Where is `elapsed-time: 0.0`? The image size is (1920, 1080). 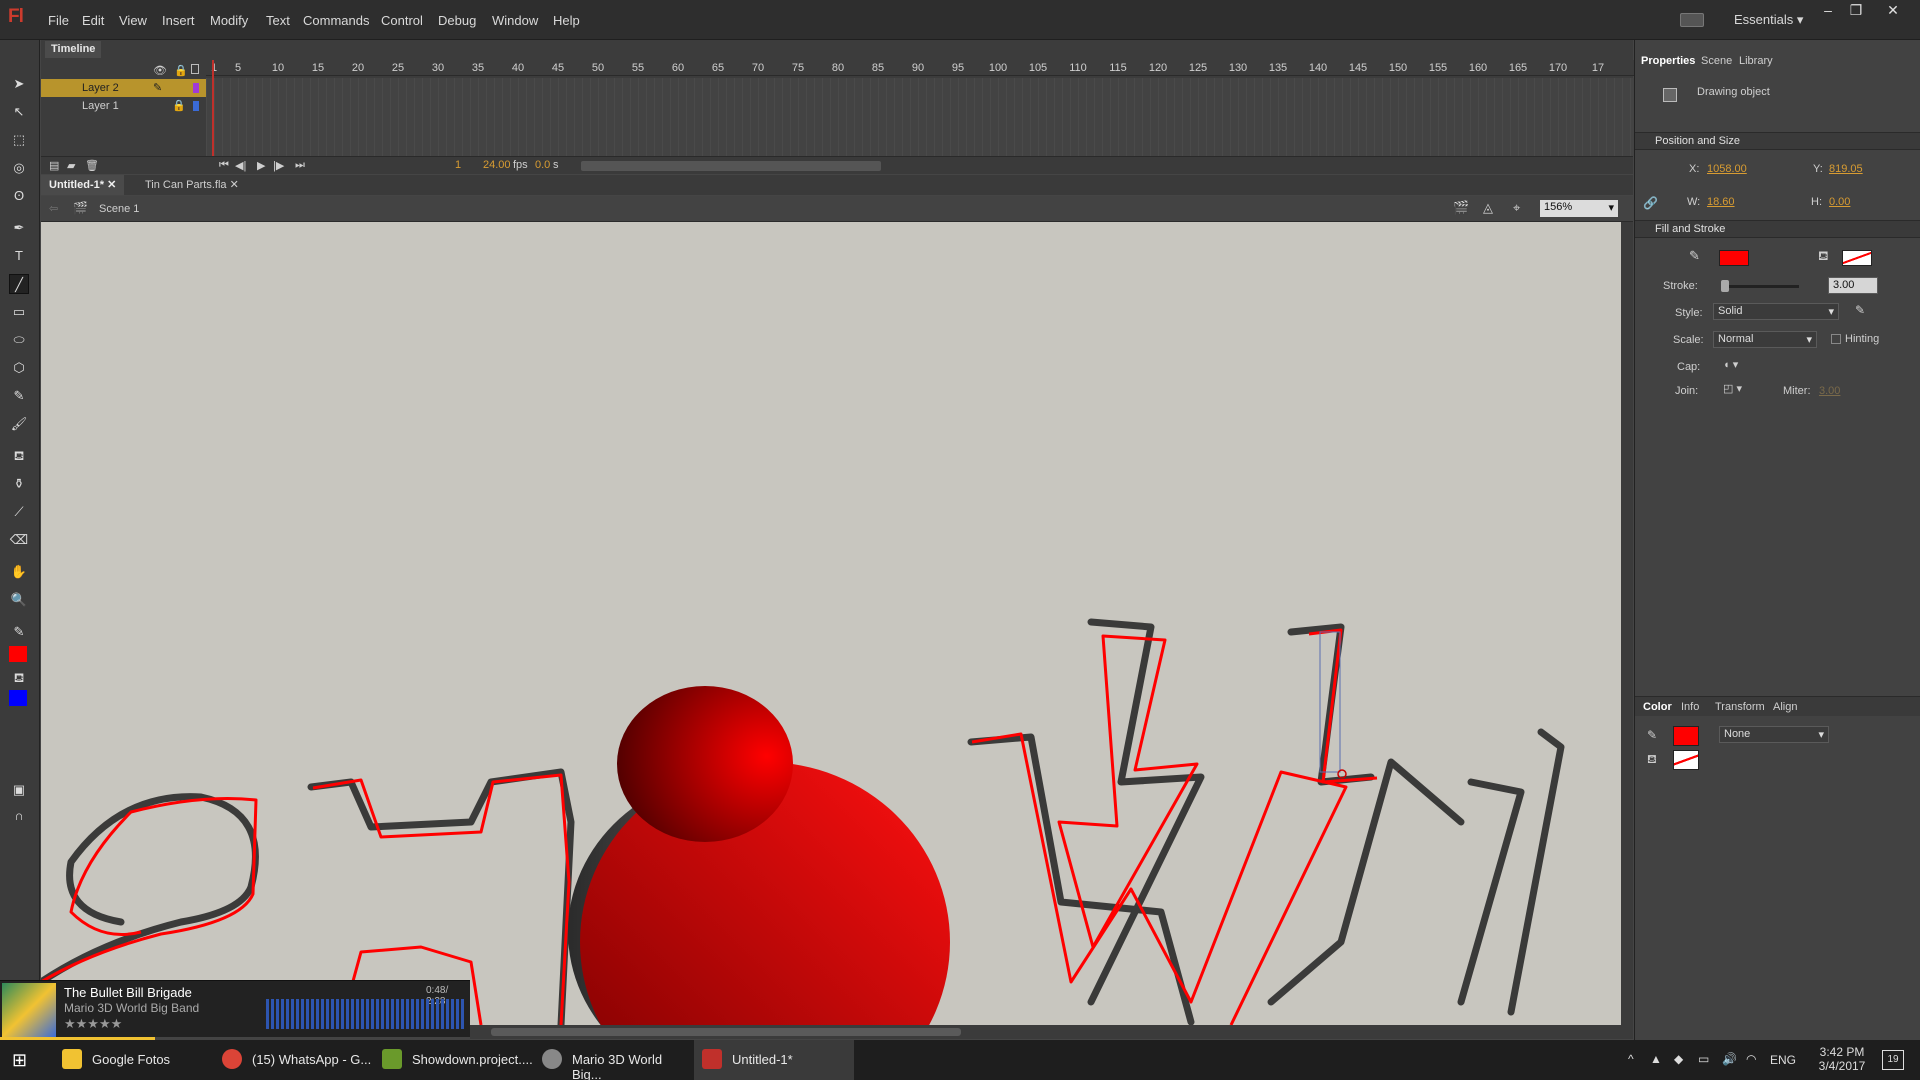
elapsed-time: 0.0 is located at coordinates (542, 165).